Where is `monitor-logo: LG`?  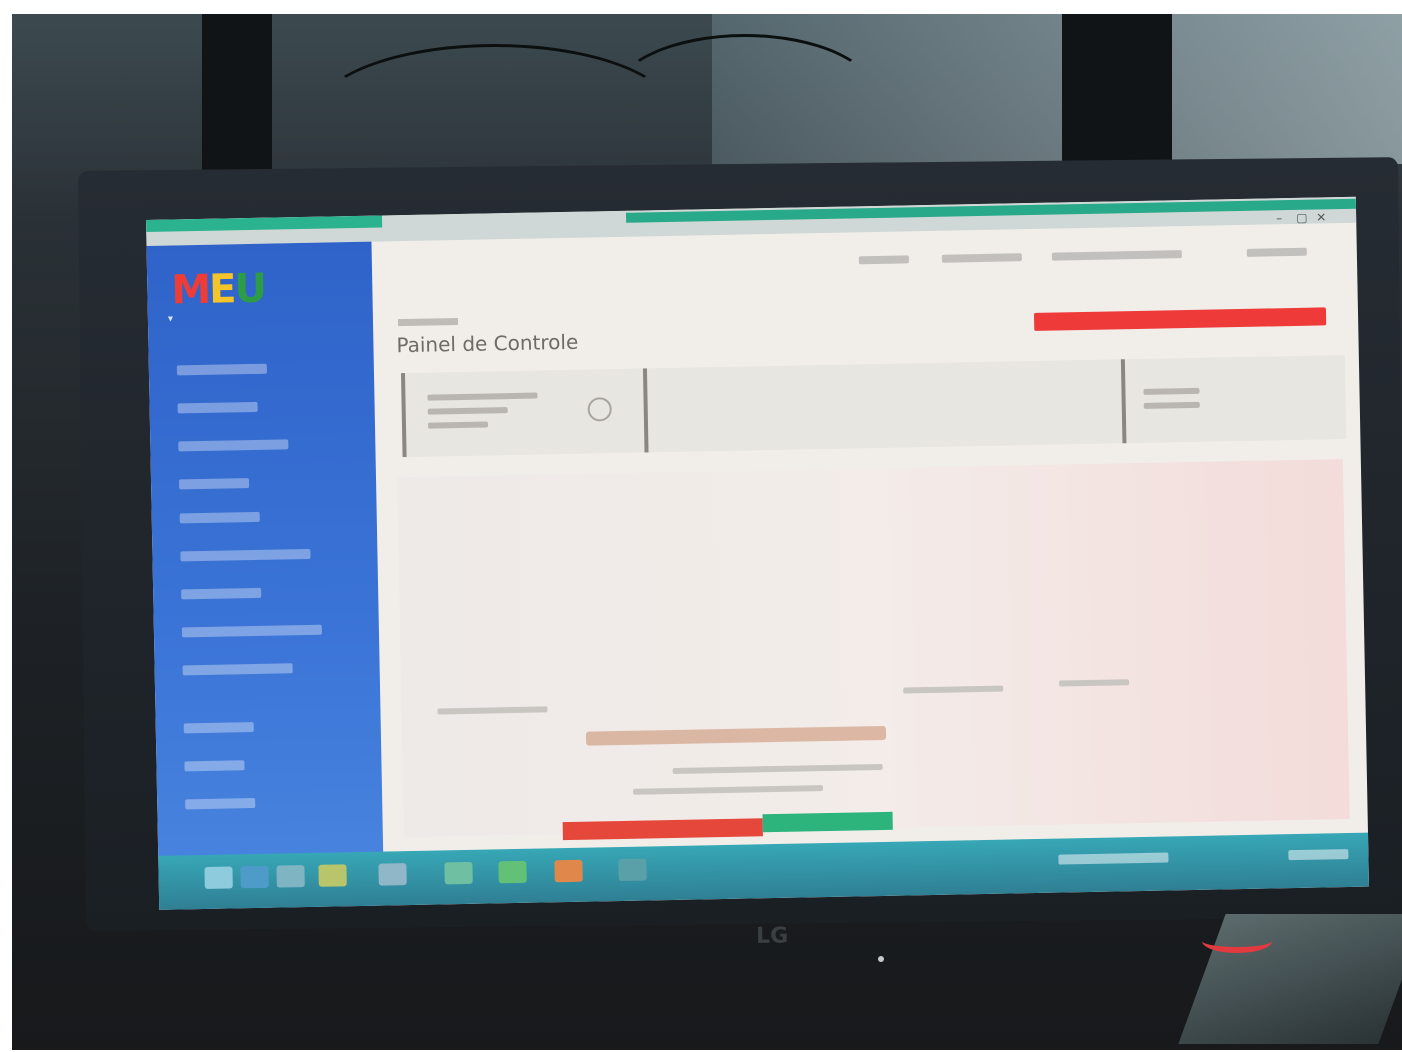 monitor-logo: LG is located at coordinates (772, 936).